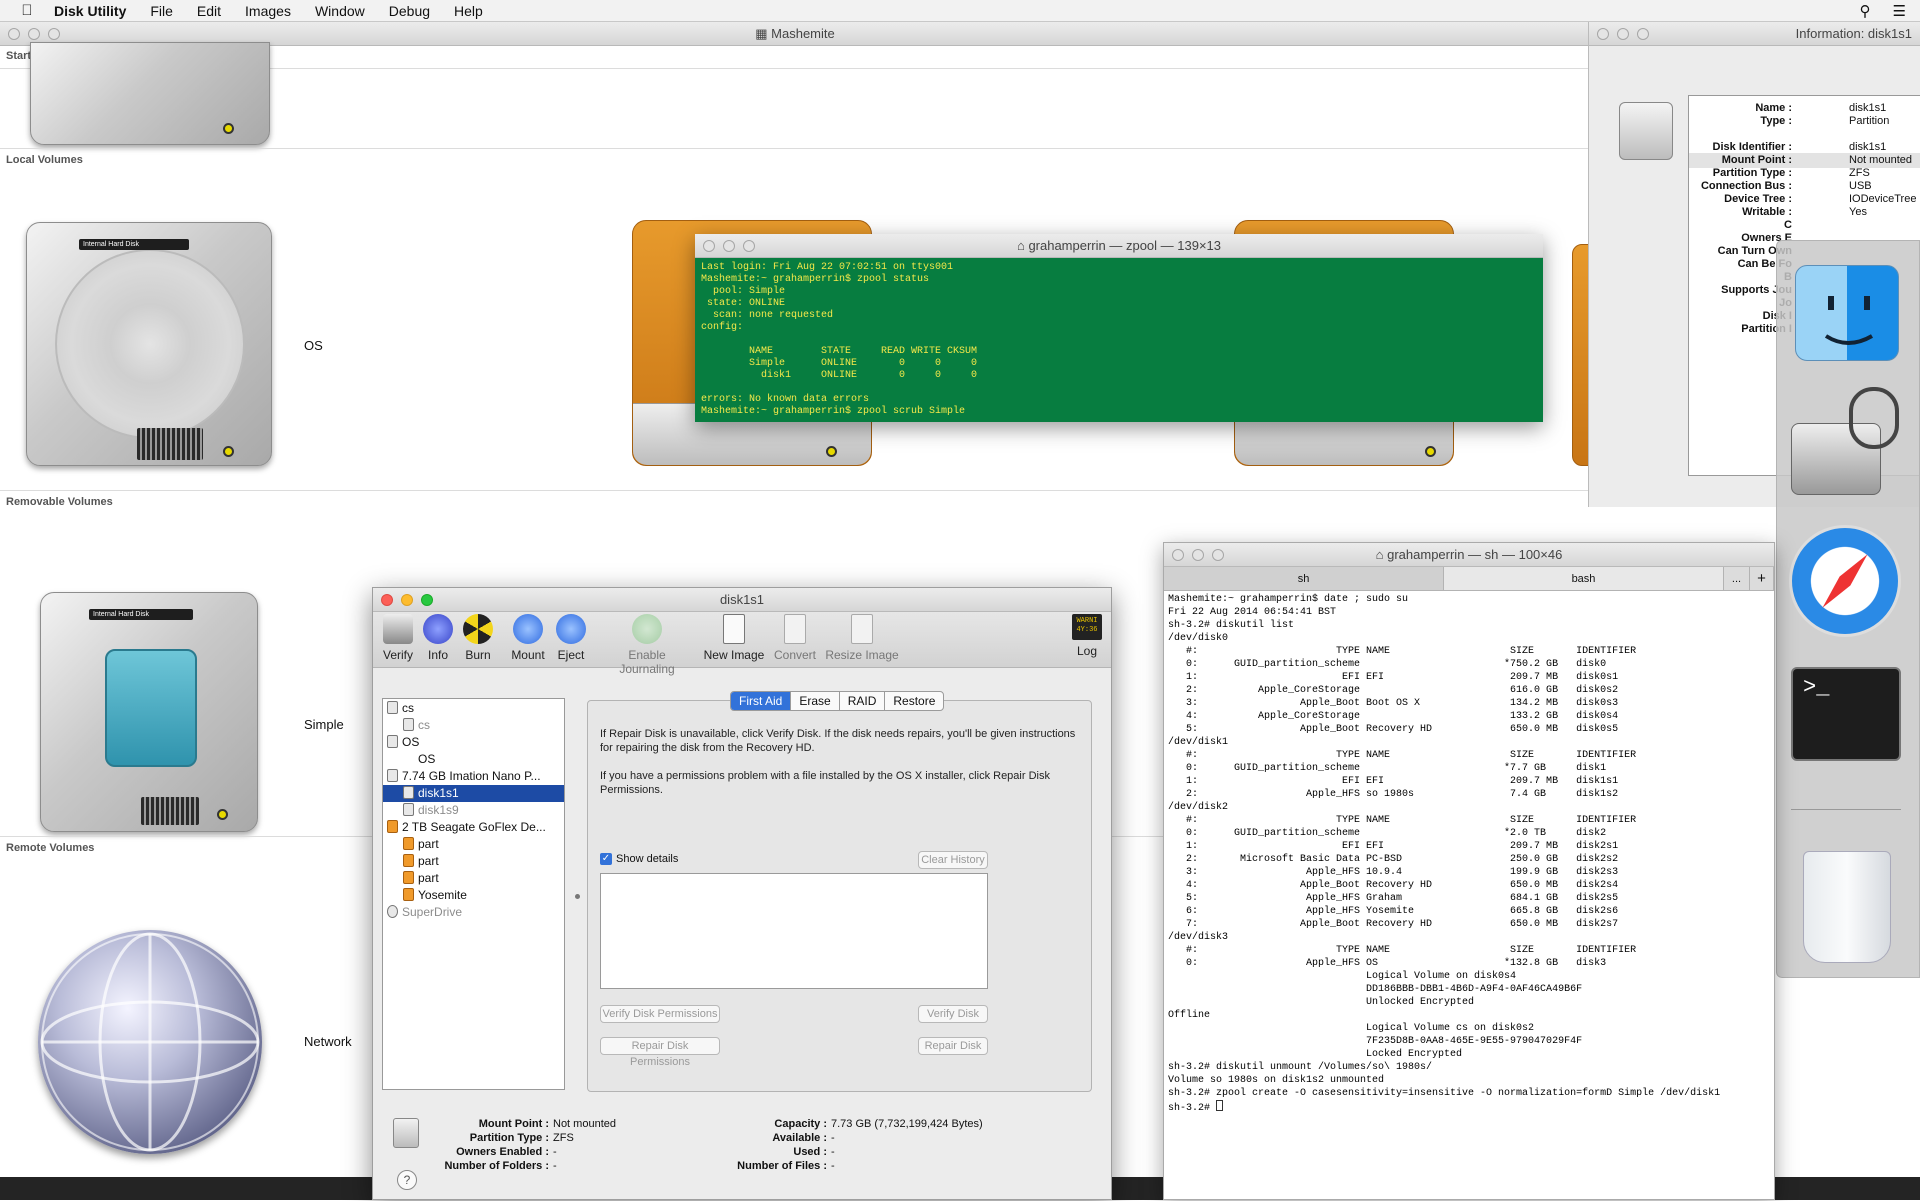 The width and height of the screenshot is (1920, 1201). What do you see at coordinates (1846, 714) in the screenshot?
I see `terminal-icon: >_` at bounding box center [1846, 714].